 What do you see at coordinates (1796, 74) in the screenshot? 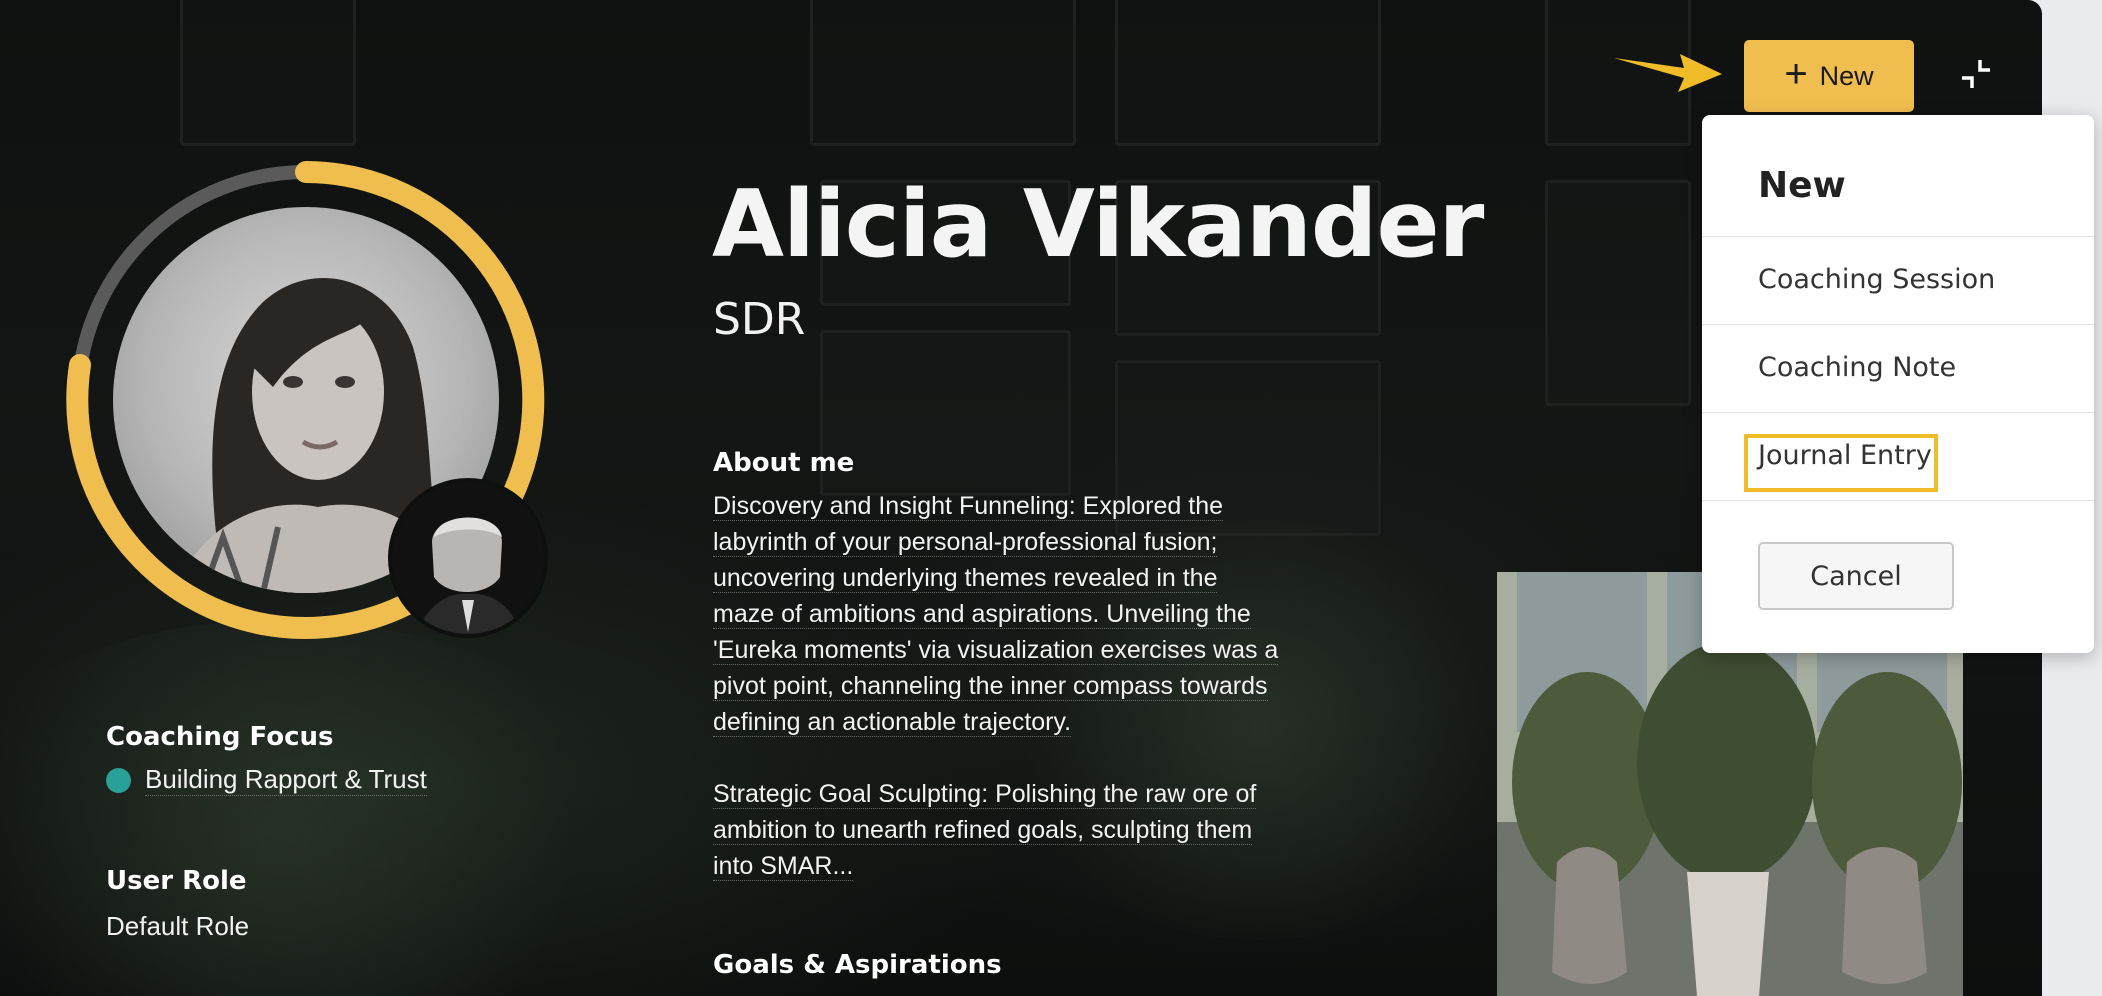
I see `plus-icon: +` at bounding box center [1796, 74].